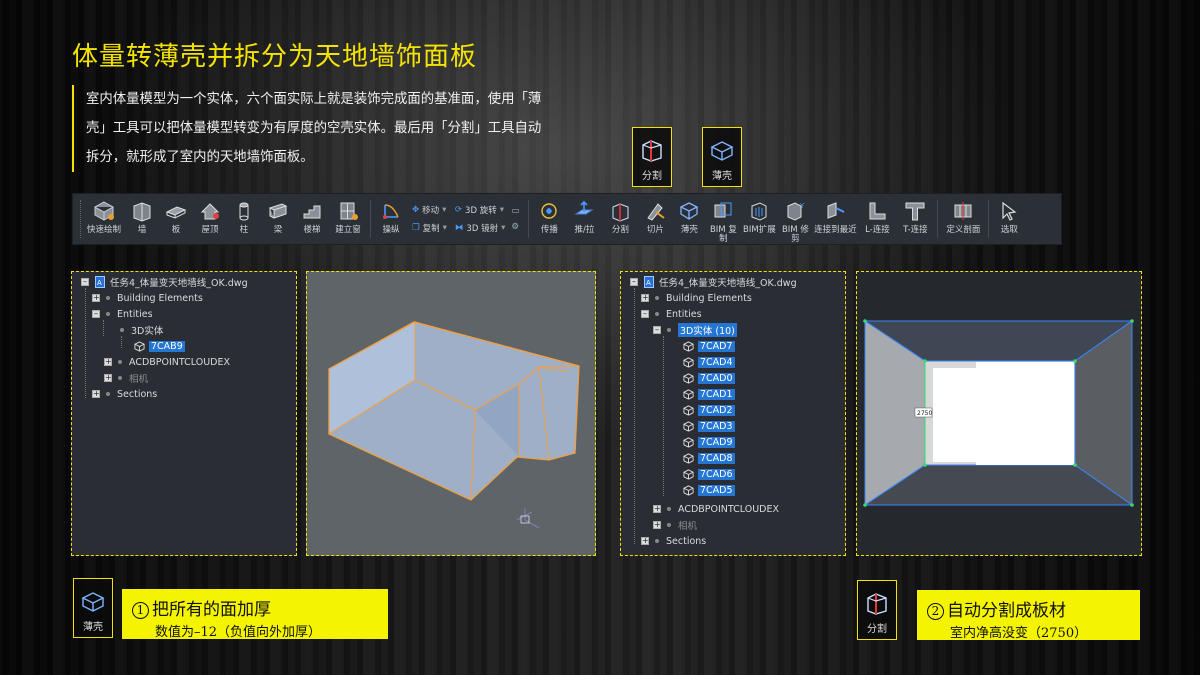 This screenshot has width=1200, height=675. What do you see at coordinates (795, 219) in the screenshot?
I see `bim-trim-button: Y BIM 修剪` at bounding box center [795, 219].